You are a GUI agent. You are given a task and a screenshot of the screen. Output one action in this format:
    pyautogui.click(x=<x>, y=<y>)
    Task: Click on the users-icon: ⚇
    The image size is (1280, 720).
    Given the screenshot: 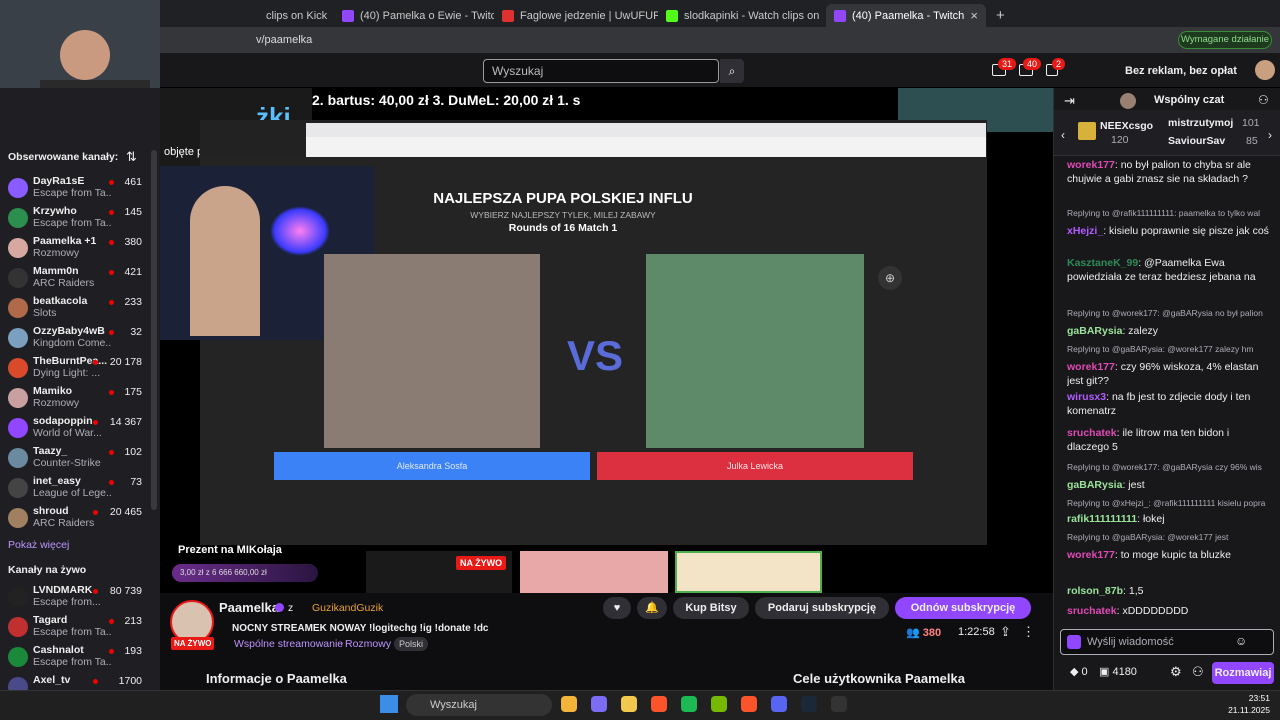 What is the action you would take?
    pyautogui.click(x=1198, y=672)
    